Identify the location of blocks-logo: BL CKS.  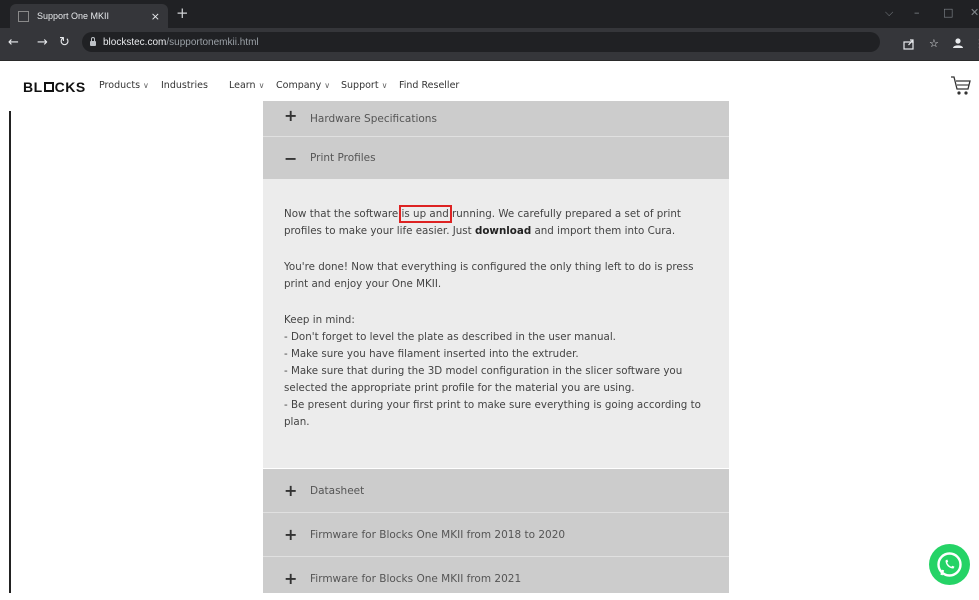
(54, 87).